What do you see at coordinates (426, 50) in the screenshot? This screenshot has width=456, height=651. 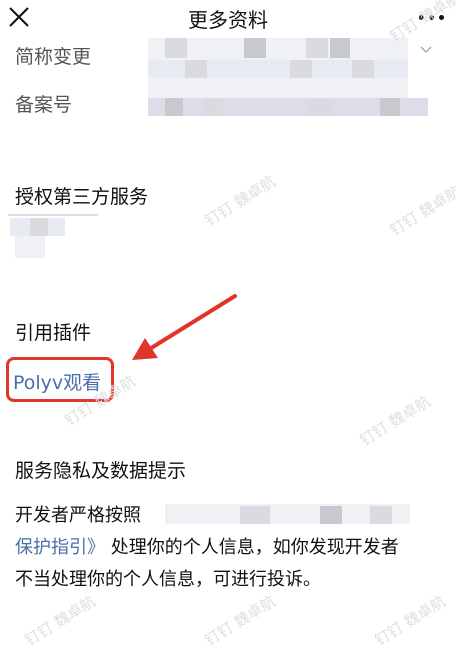 I see `chevron-down-icon` at bounding box center [426, 50].